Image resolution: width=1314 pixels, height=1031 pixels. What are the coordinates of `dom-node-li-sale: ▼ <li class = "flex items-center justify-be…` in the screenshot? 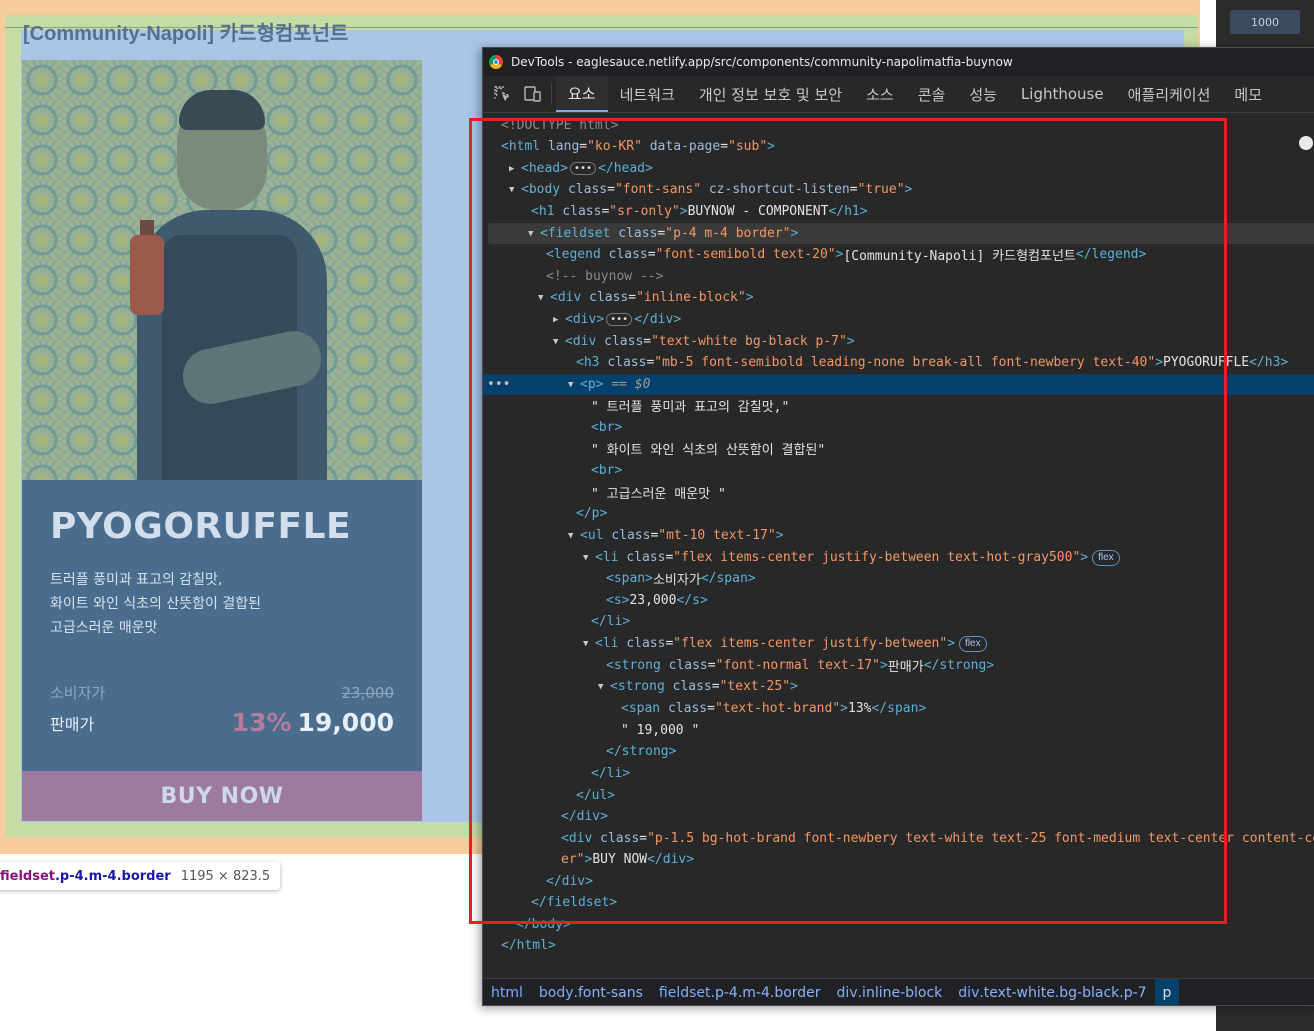 It's located at (898, 643).